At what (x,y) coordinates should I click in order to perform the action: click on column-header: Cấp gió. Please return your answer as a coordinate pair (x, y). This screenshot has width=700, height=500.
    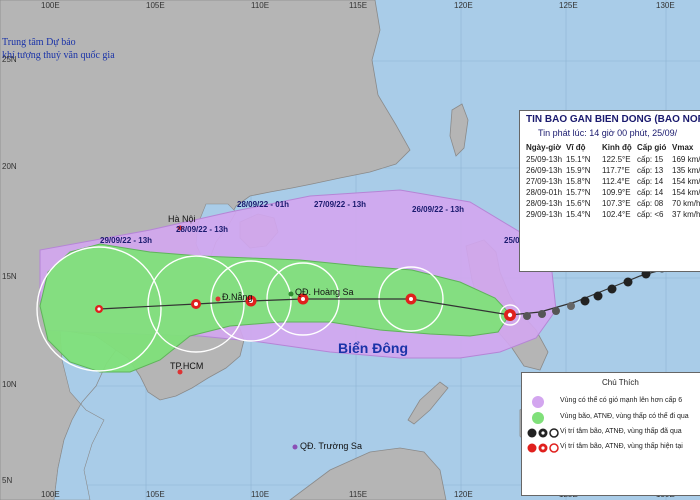
    Looking at the image, I should click on (652, 147).